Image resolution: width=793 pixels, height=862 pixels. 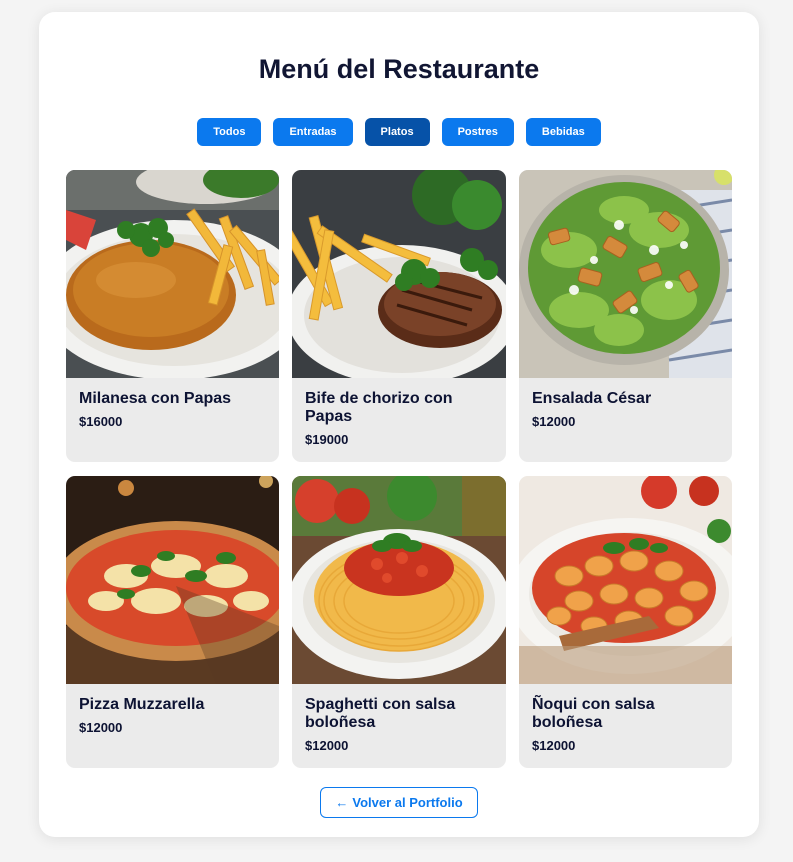 I want to click on spaghetti-photo, so click(x=399, y=580).